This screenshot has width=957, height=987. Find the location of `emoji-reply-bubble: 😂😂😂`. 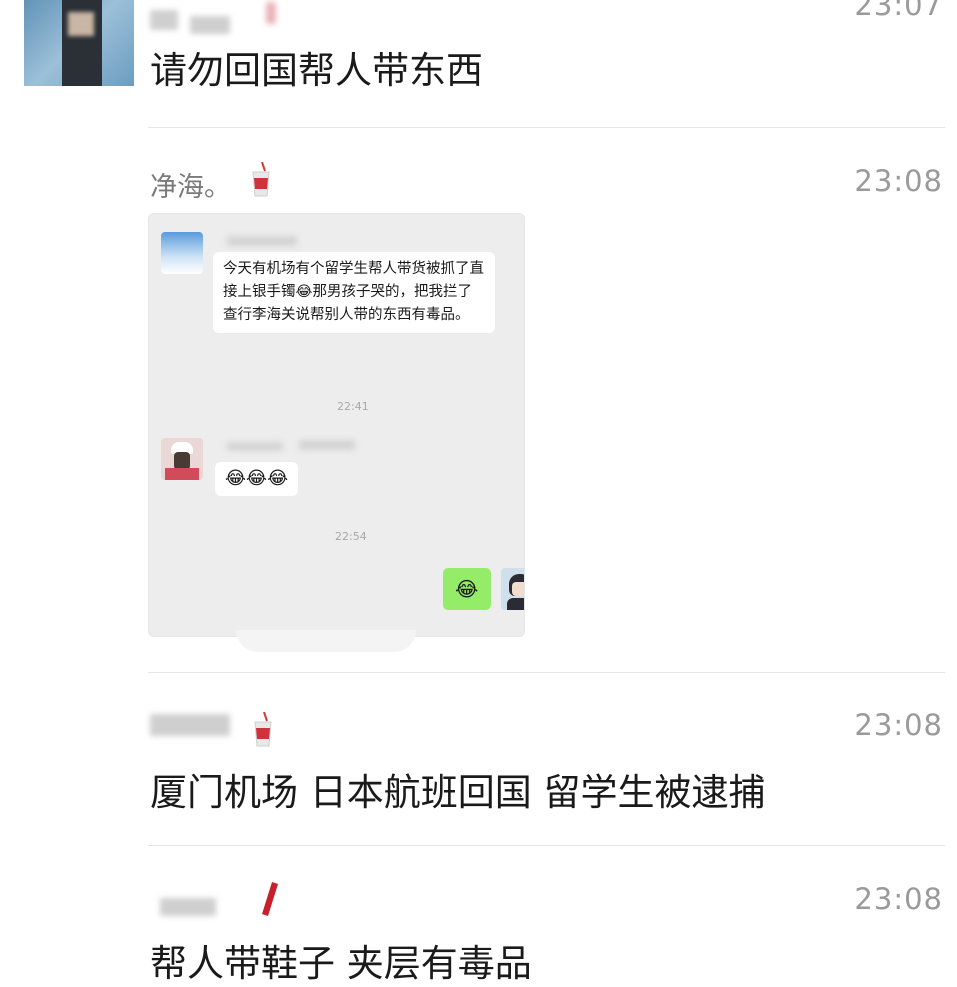

emoji-reply-bubble: 😂😂😂 is located at coordinates (257, 479).